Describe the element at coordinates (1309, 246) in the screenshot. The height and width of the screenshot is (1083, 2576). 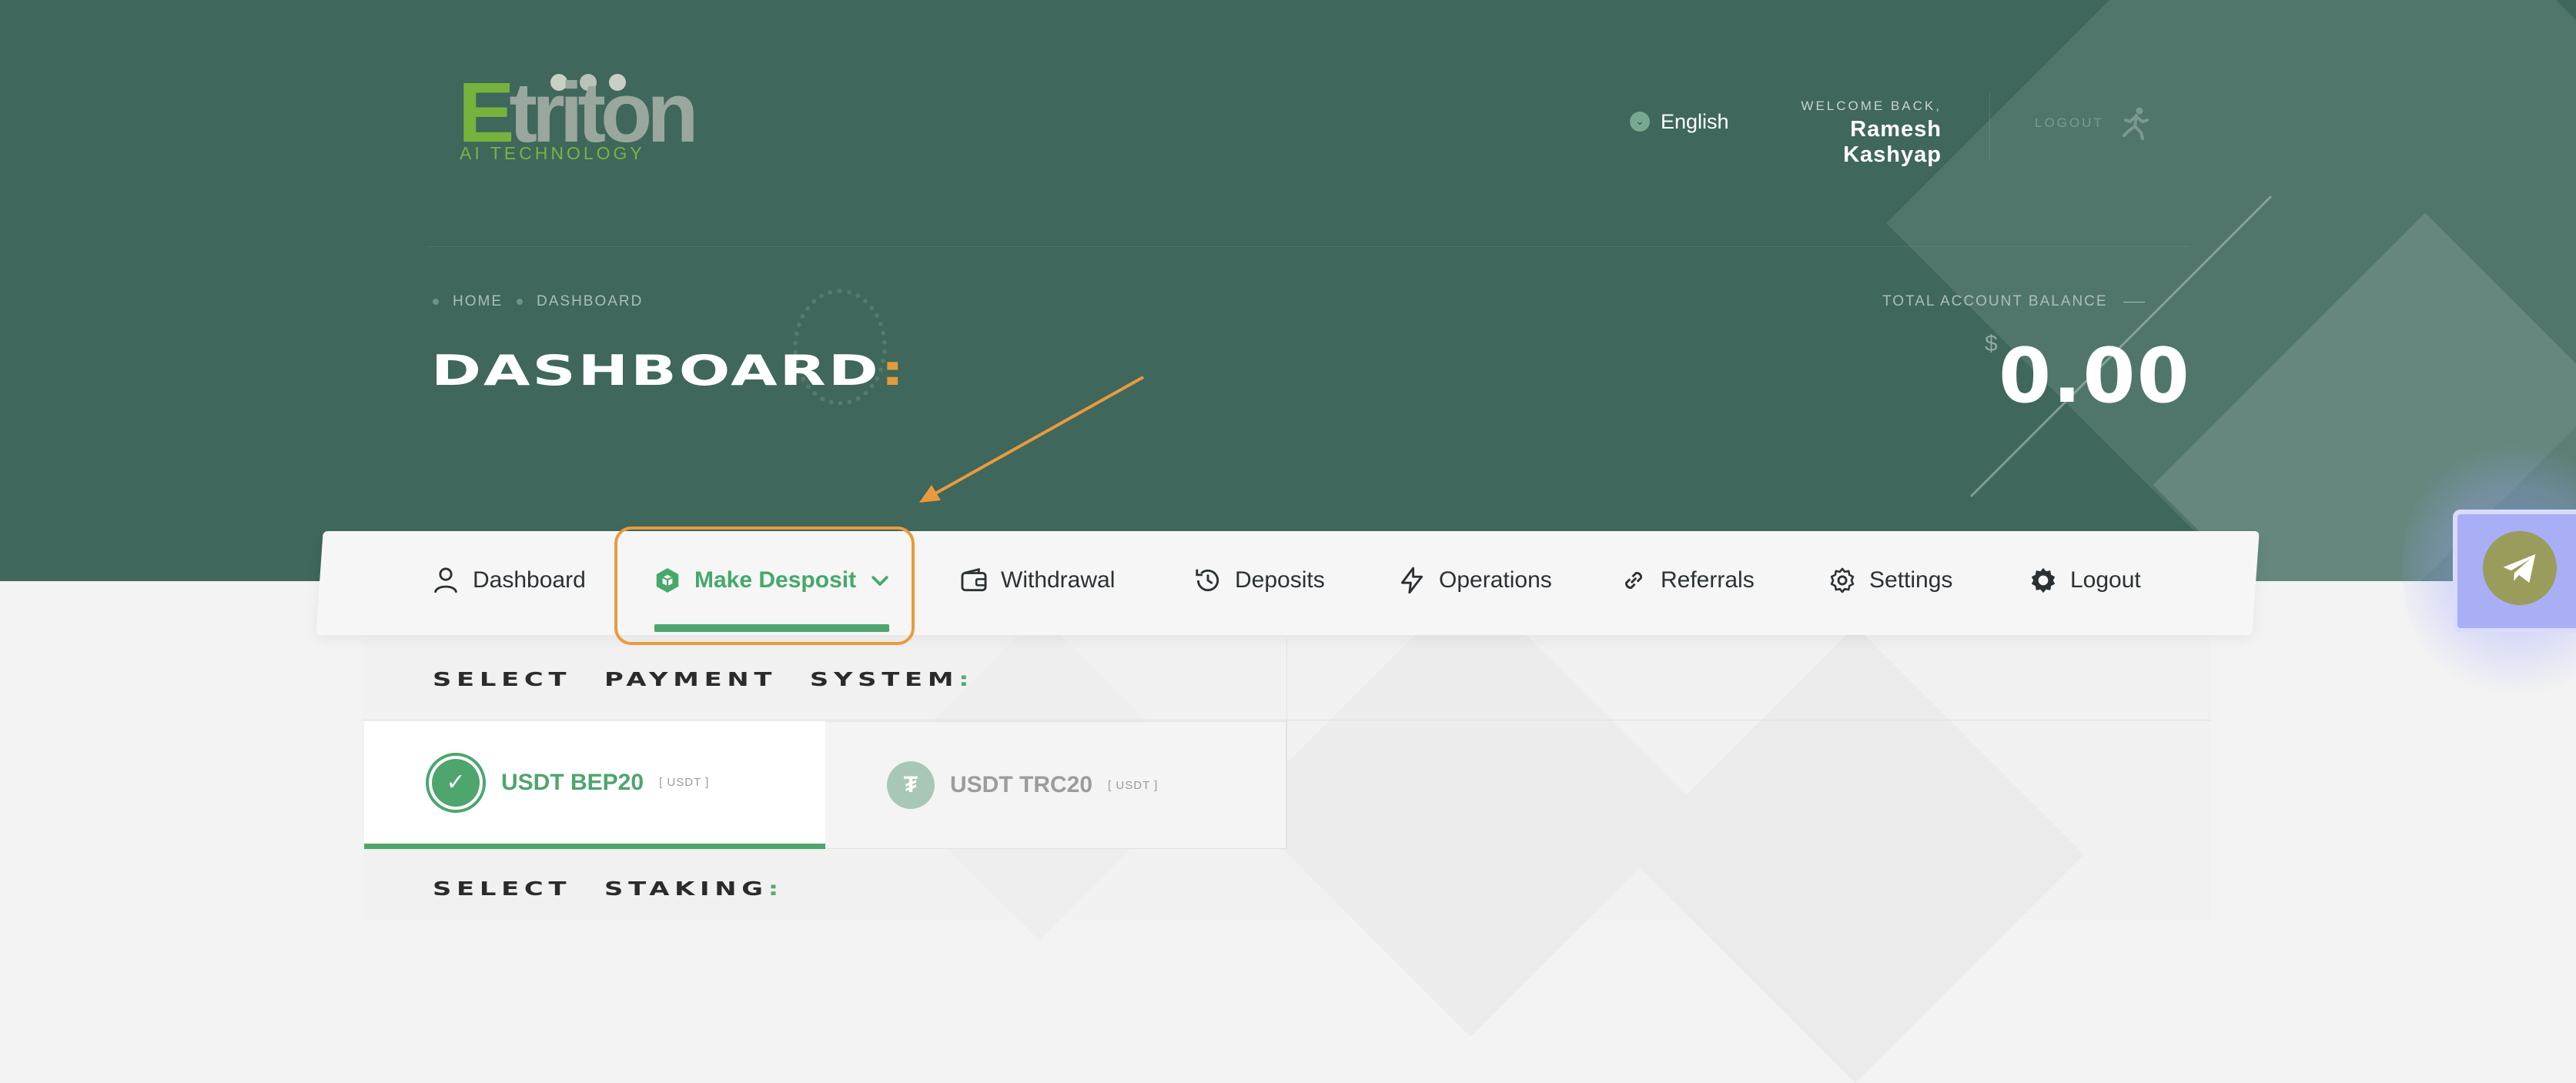
I see `header-divider` at that location.